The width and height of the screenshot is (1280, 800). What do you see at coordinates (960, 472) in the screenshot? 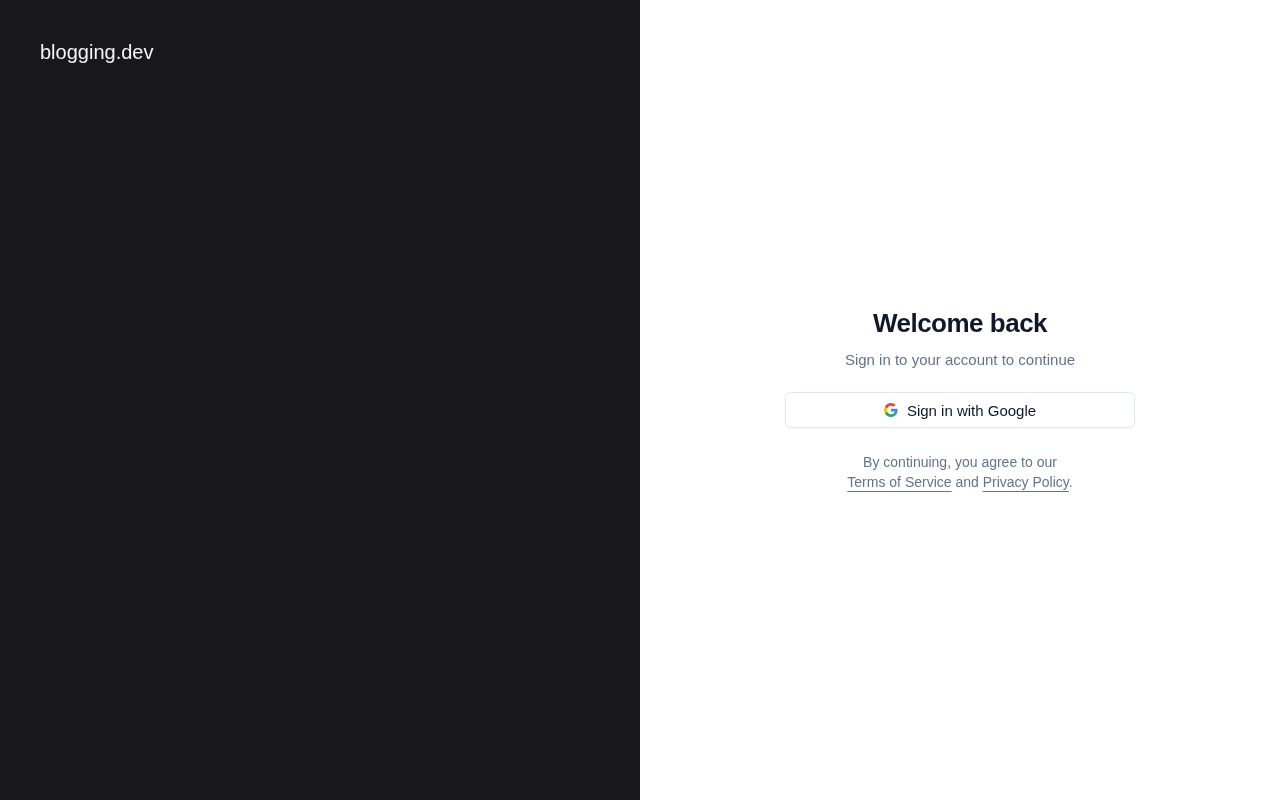
I see `terms-notice: By continuing, you agree to our Terms of Service and Privacy Policy.` at bounding box center [960, 472].